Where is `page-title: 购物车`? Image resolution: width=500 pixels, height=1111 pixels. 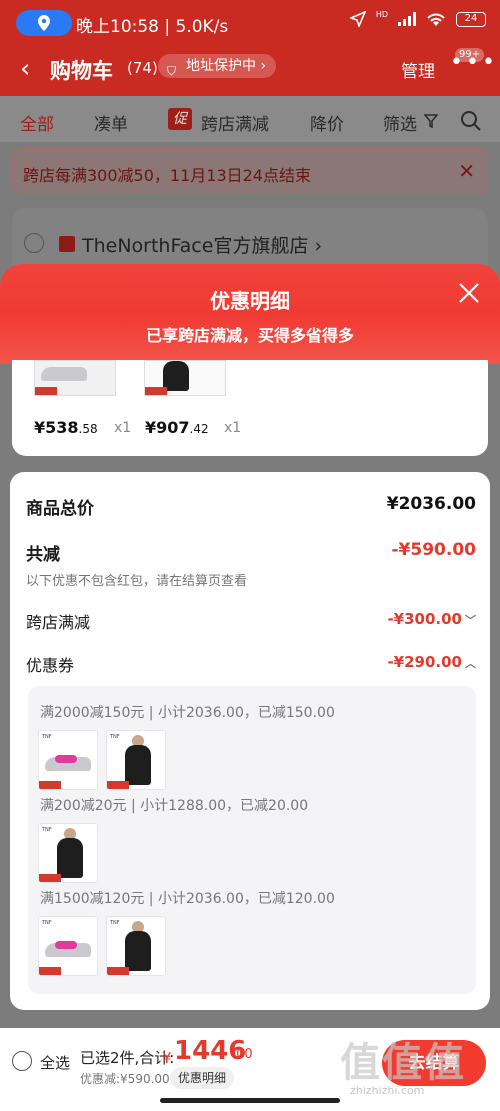 page-title: 购物车 is located at coordinates (81, 71).